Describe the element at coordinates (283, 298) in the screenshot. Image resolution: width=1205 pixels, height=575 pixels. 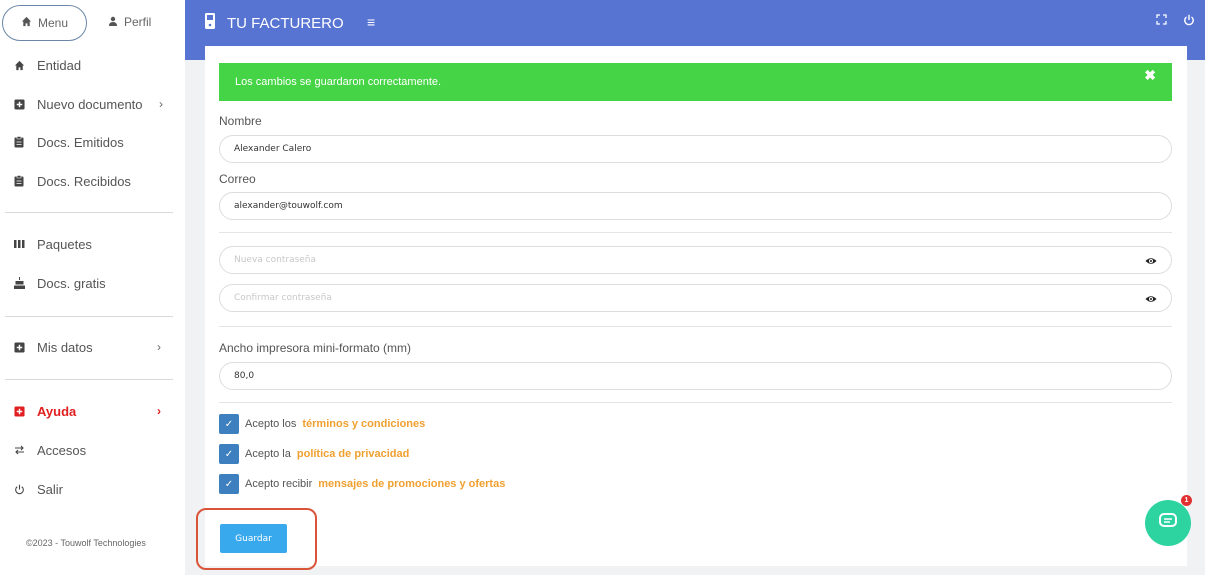
I see `confirmar-contrasena-placeholder: Confirmar contraseña` at that location.